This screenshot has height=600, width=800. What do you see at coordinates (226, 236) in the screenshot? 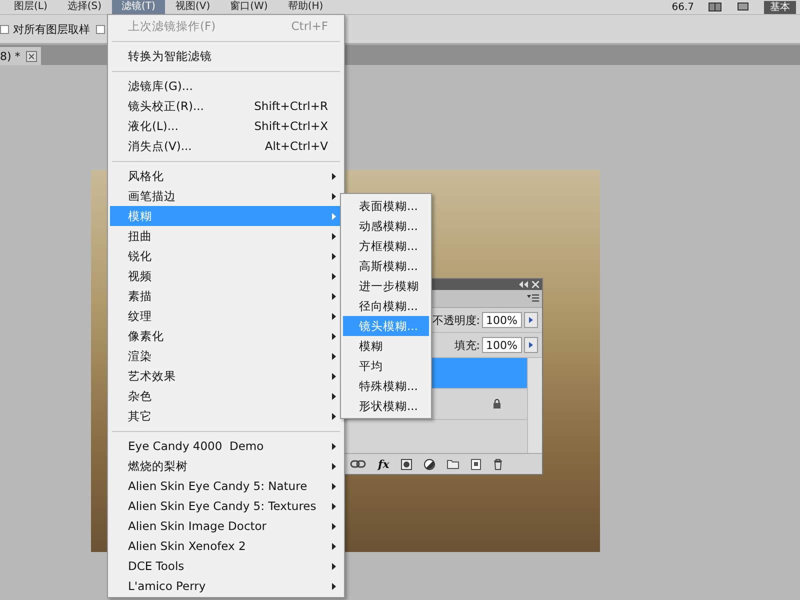
I see `menu-item: 扭曲` at bounding box center [226, 236].